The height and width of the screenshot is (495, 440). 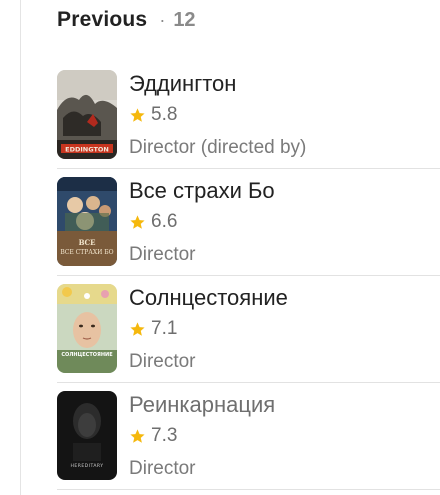 I want to click on poster-label: HEREDITARY, so click(x=86, y=466).